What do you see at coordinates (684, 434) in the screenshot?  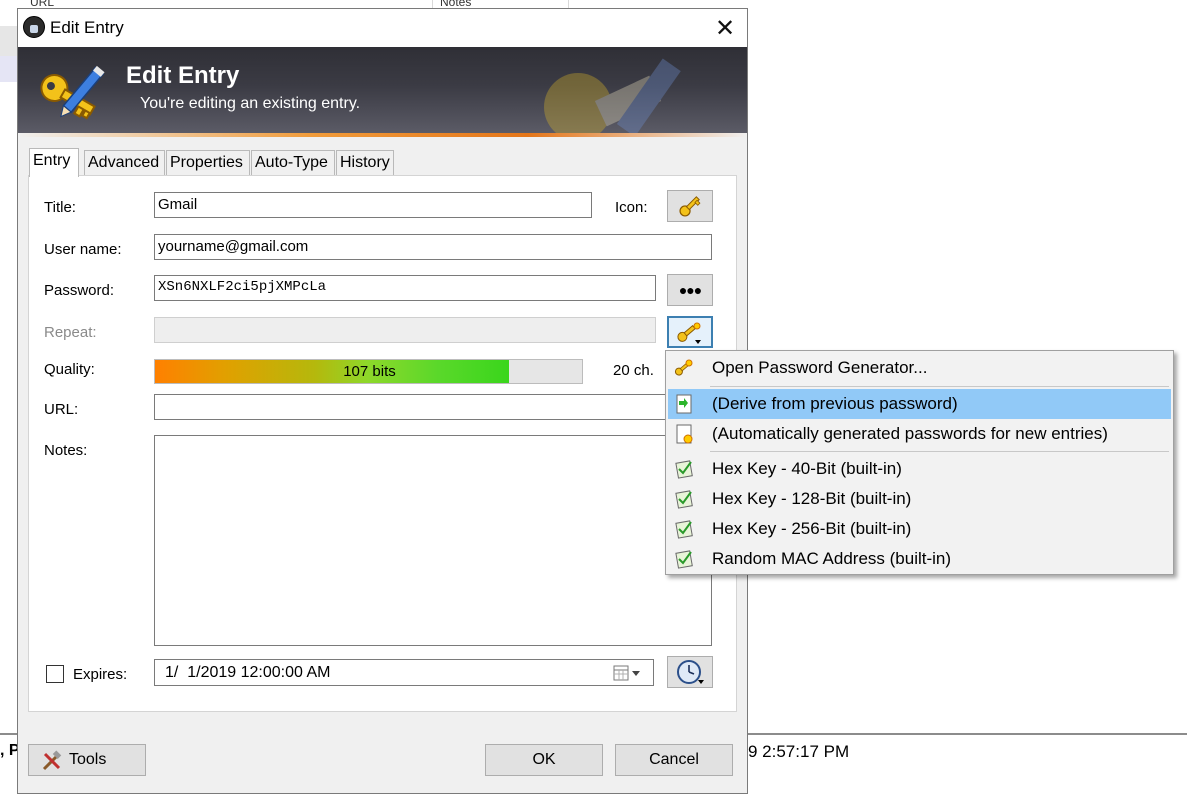 I see `auto-generate-icon` at bounding box center [684, 434].